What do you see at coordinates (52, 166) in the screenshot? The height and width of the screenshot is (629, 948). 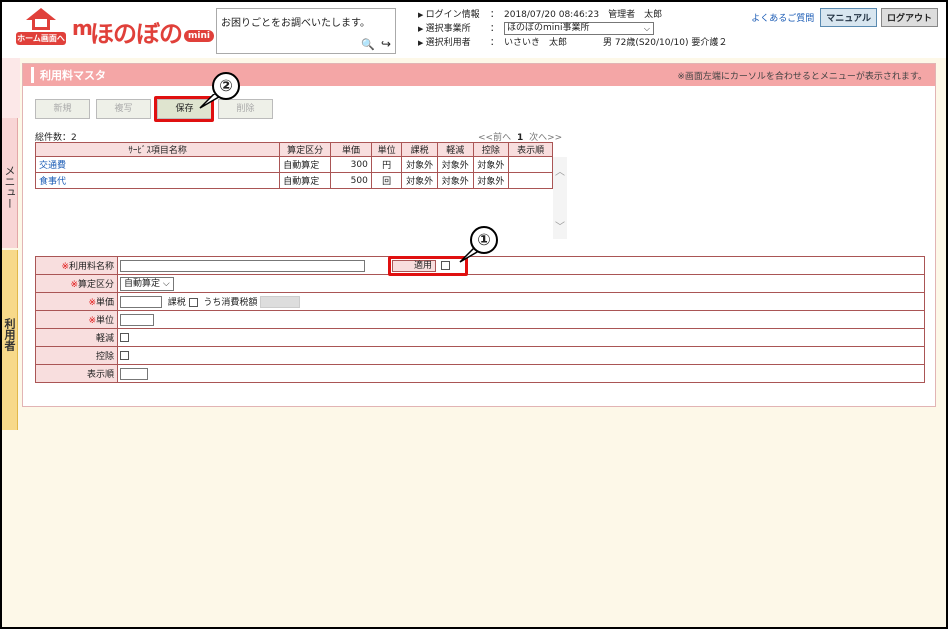 I see `service-link: 交通費` at bounding box center [52, 166].